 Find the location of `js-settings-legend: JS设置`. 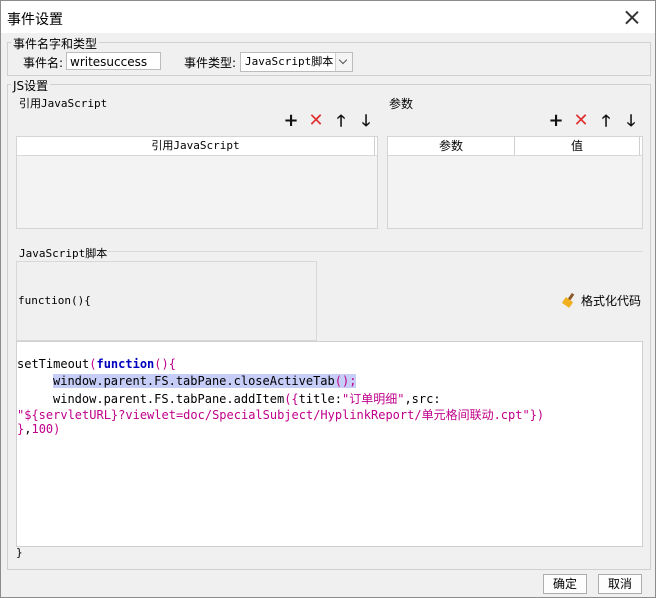

js-settings-legend: JS设置 is located at coordinates (31, 85).